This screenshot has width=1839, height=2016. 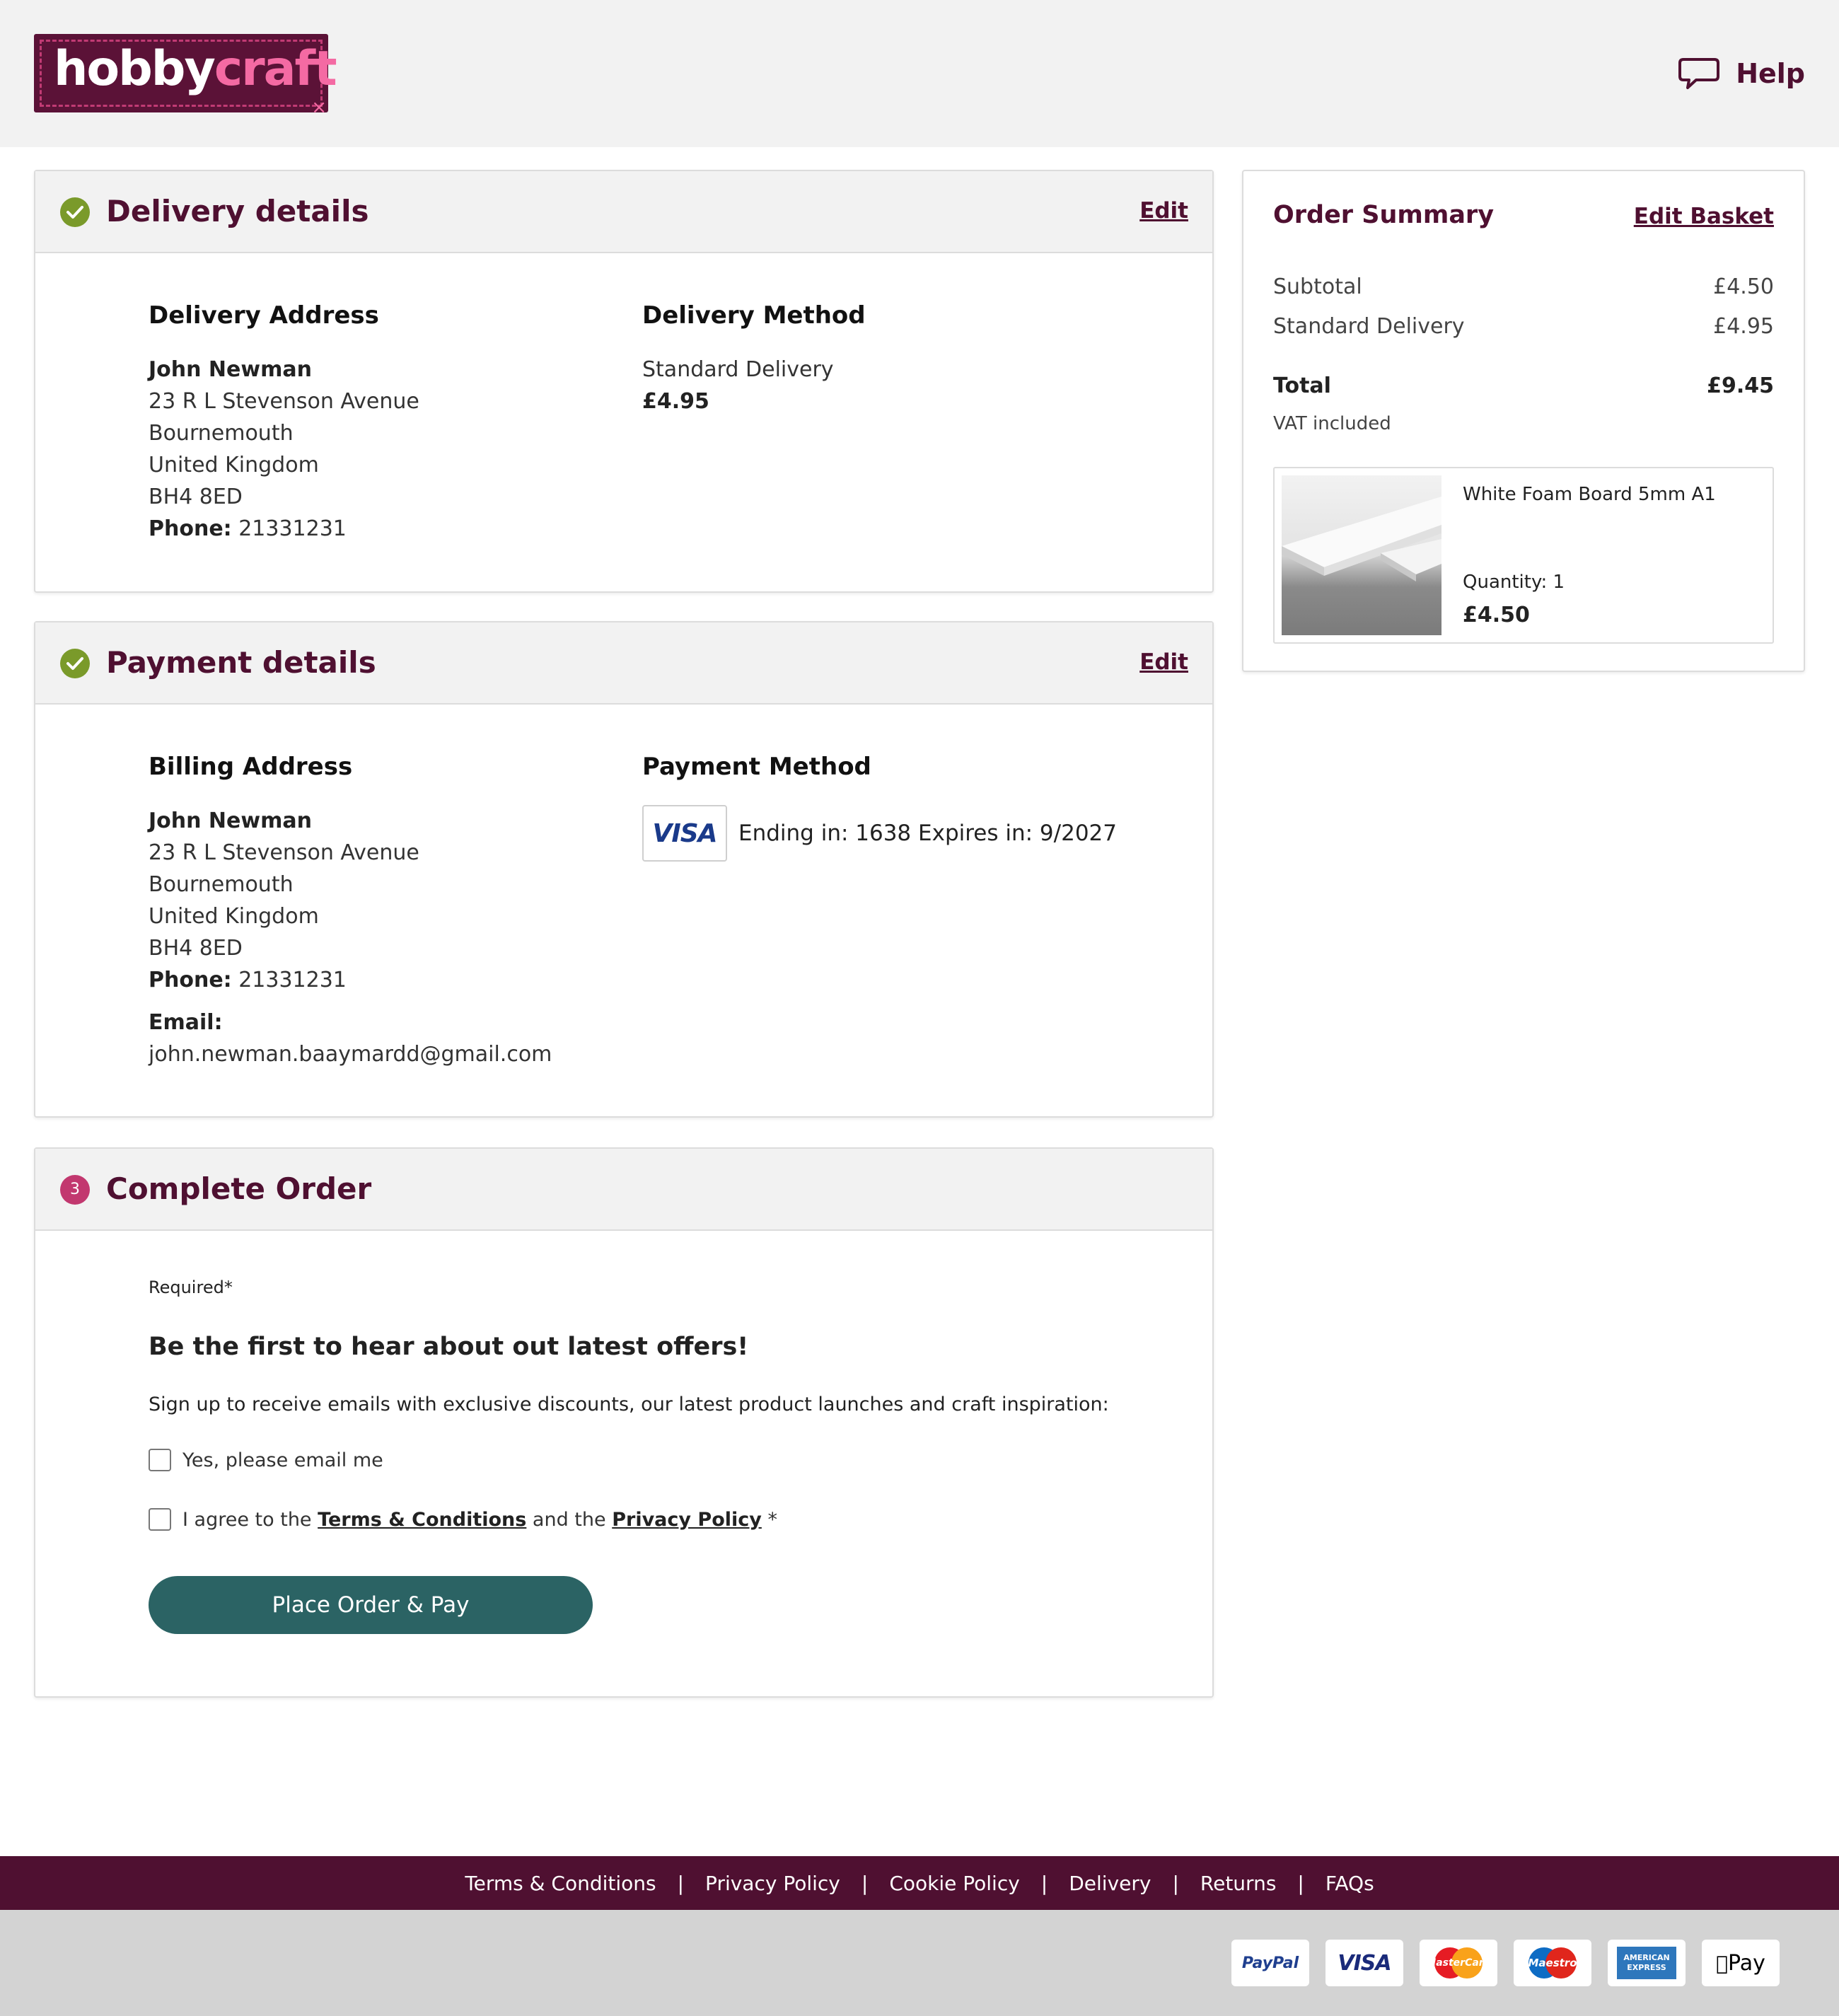 What do you see at coordinates (623, 663) in the screenshot?
I see `payment-details-header: Payment details Edit` at bounding box center [623, 663].